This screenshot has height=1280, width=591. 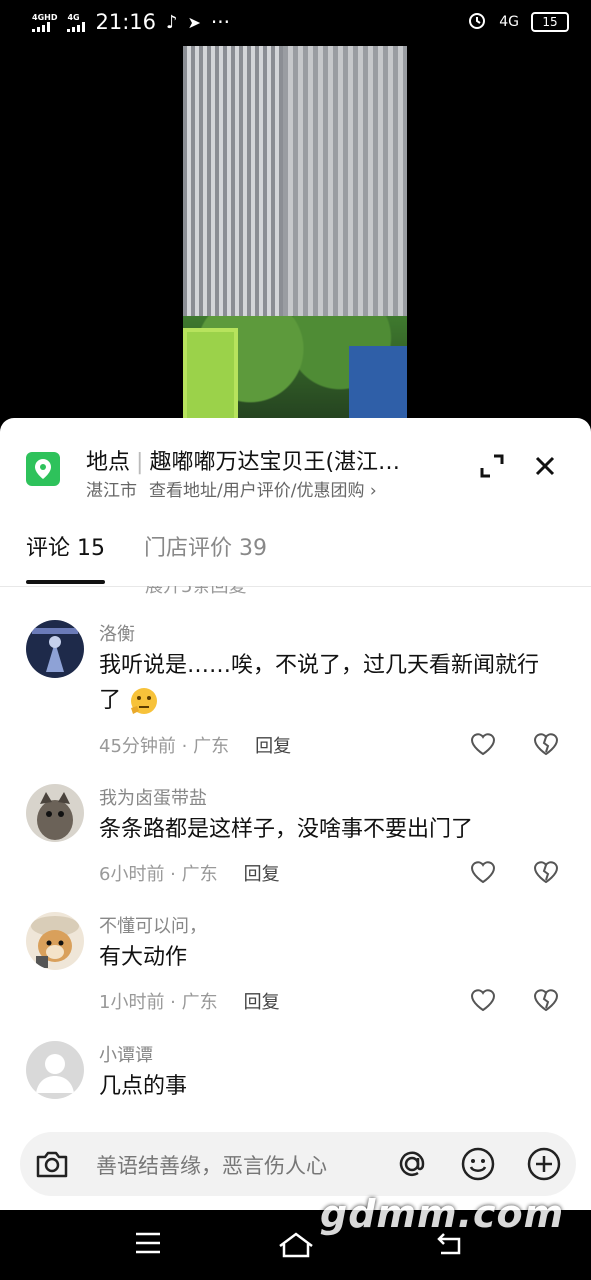 What do you see at coordinates (126, 1054) in the screenshot?
I see `comment-username: 小谭谭` at bounding box center [126, 1054].